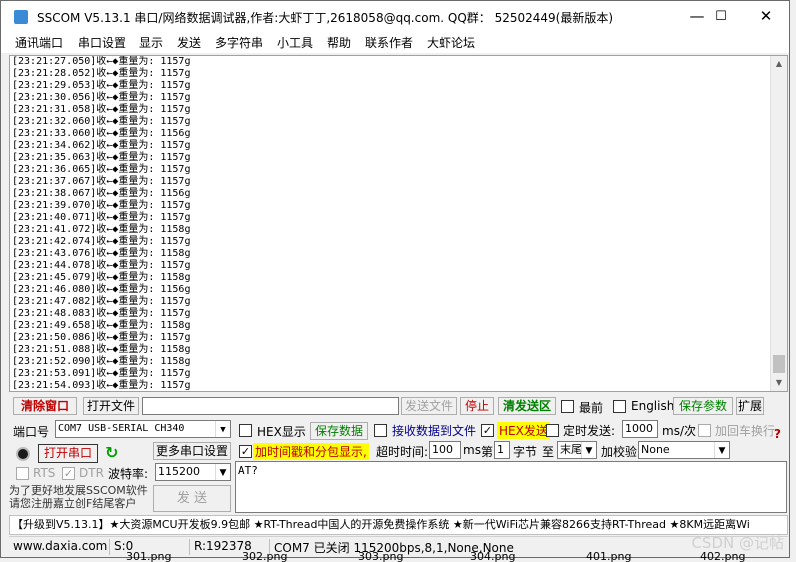  I want to click on hex-display-checkbox, so click(245, 430).